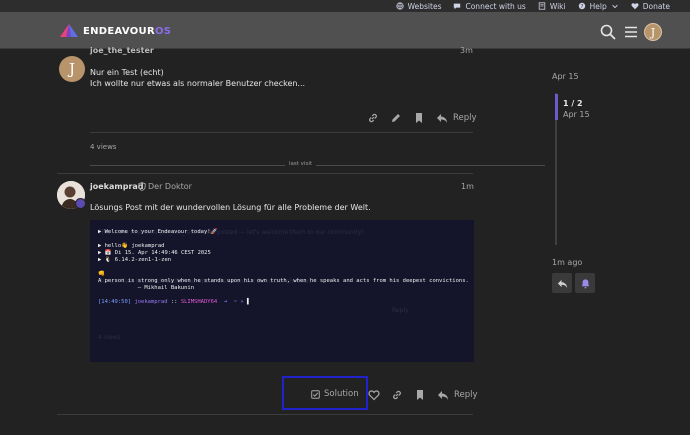 The width and height of the screenshot is (690, 435). I want to click on wiki-link: Wiki, so click(552, 6).